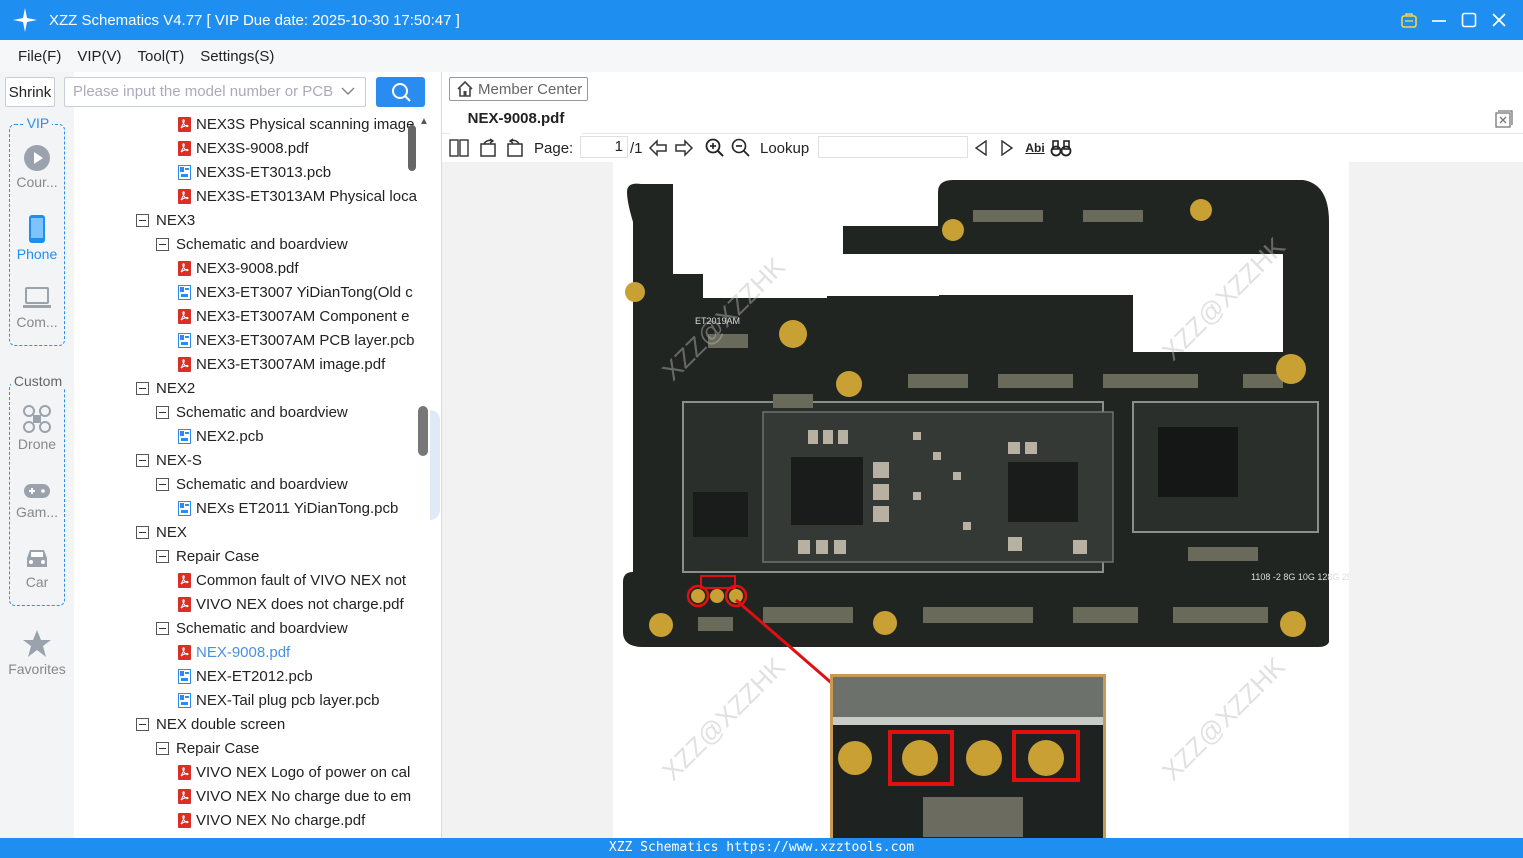  What do you see at coordinates (99, 56) in the screenshot?
I see `menu-vip: VIP(V)` at bounding box center [99, 56].